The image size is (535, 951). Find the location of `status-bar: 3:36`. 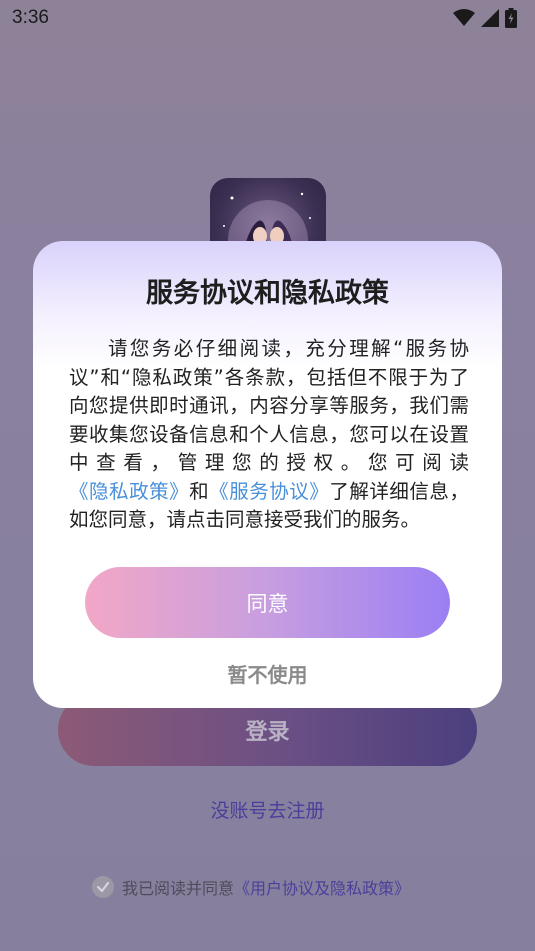

status-bar: 3:36 is located at coordinates (267, 18).